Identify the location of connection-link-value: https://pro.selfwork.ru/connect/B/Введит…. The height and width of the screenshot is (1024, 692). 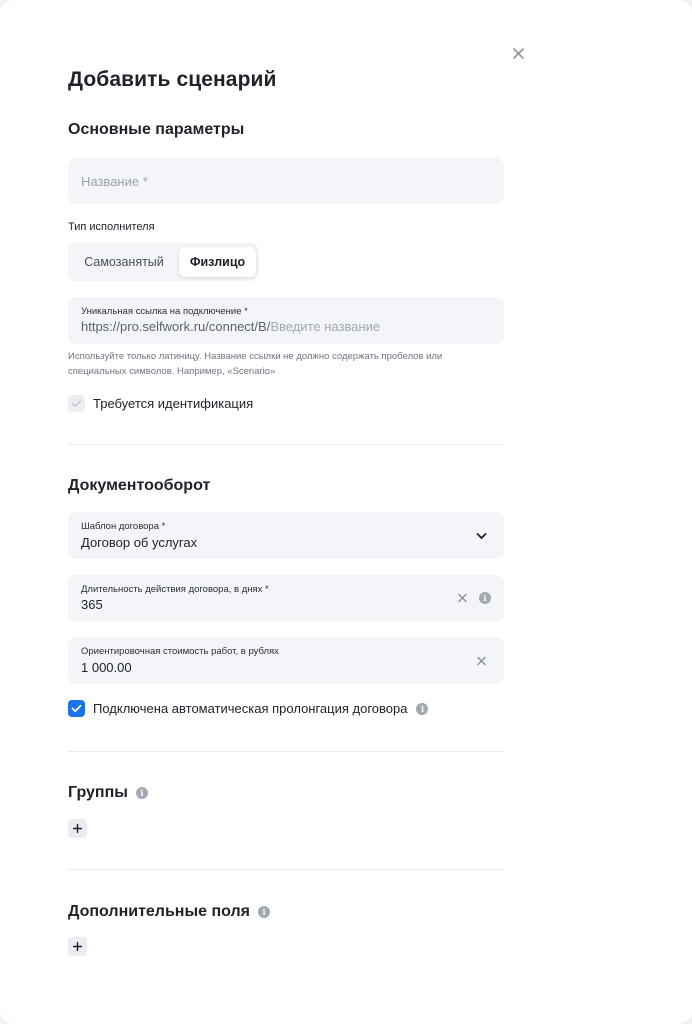
(230, 326).